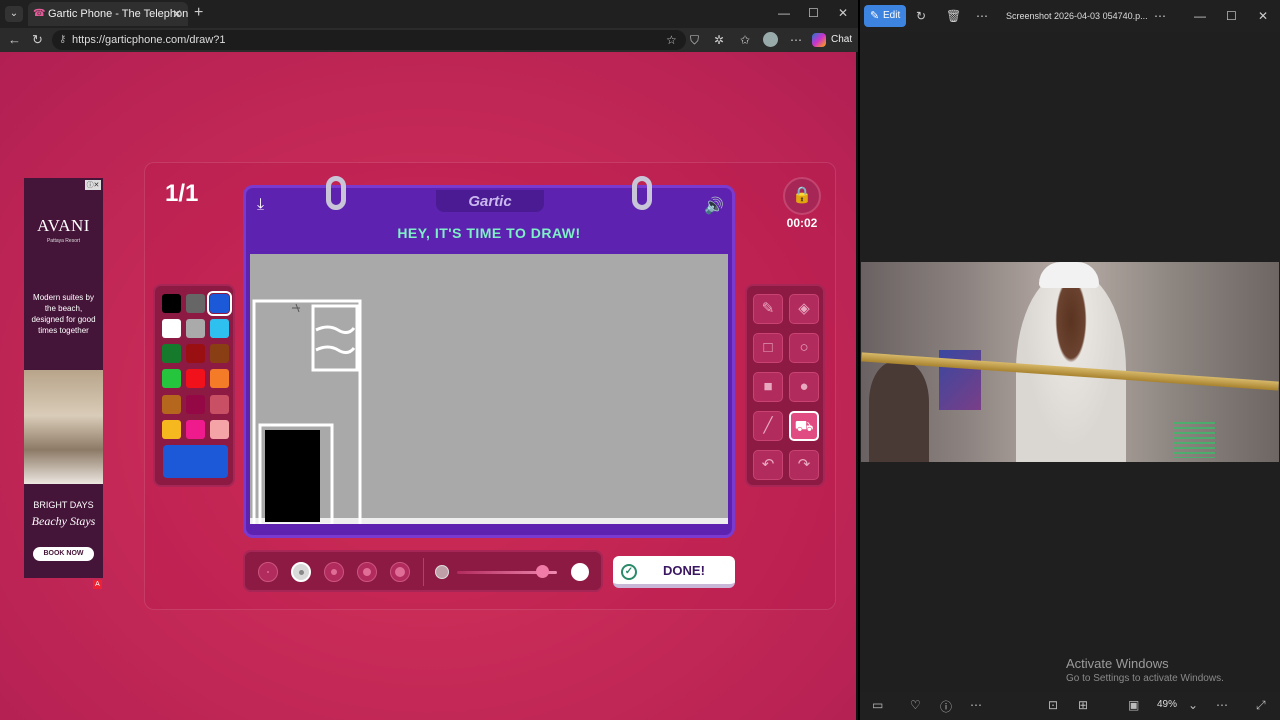  I want to click on ad-info-icon: ⓘ✕, so click(93, 185).